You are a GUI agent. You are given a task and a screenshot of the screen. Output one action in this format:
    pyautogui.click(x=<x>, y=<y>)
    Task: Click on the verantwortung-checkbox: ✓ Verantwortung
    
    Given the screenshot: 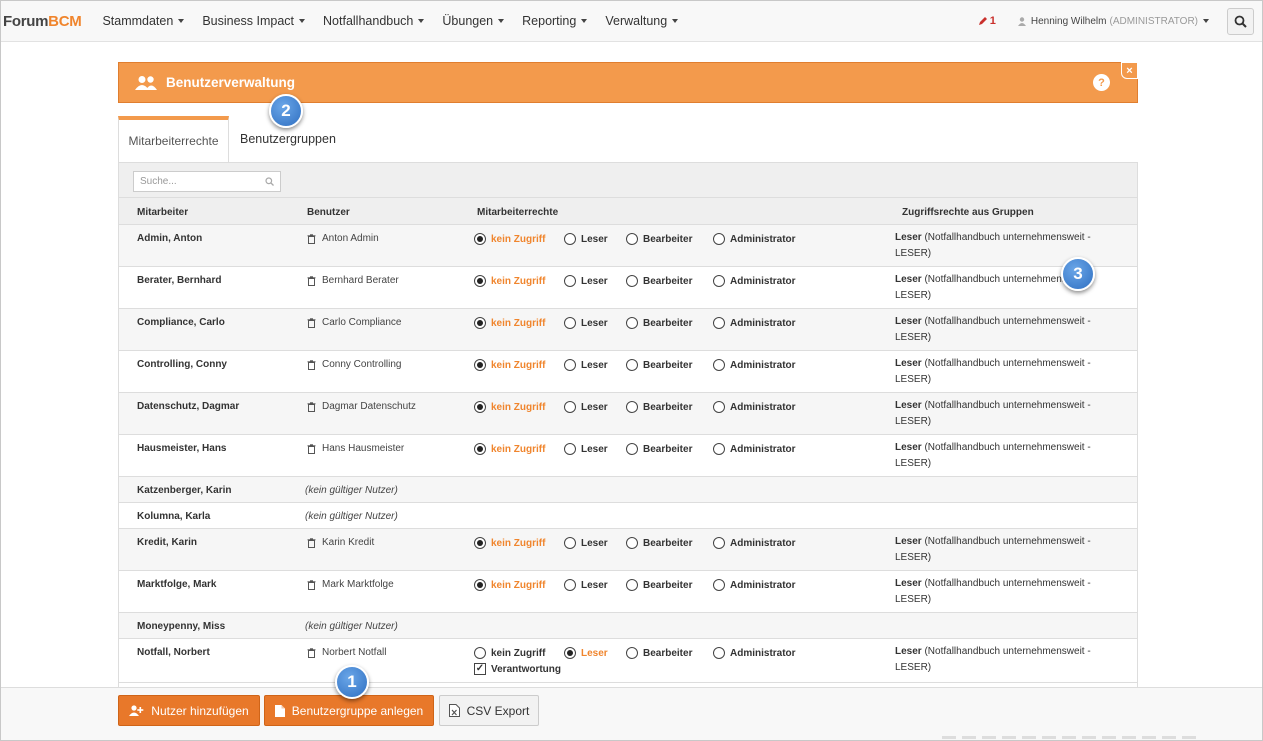 What is the action you would take?
    pyautogui.click(x=517, y=669)
    